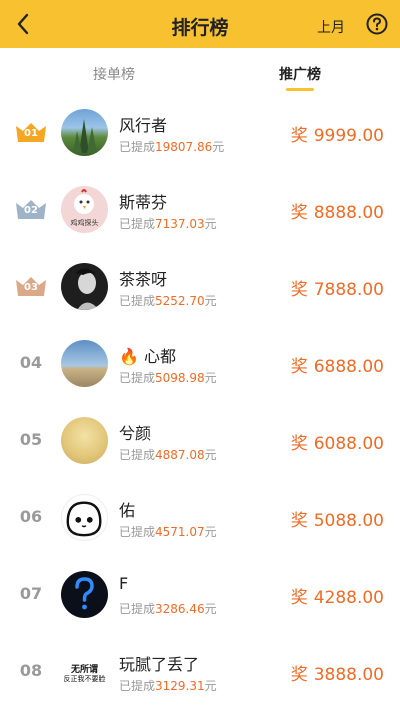  I want to click on withdrawn-amount: 已提成5098.98元, so click(168, 378).